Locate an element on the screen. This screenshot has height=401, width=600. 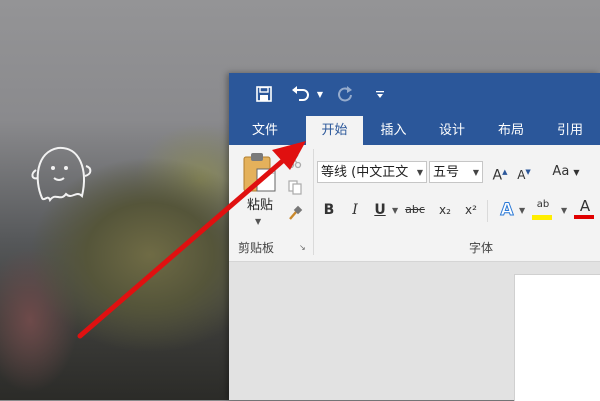
change-case-button: Aa ▼ is located at coordinates (566, 172).